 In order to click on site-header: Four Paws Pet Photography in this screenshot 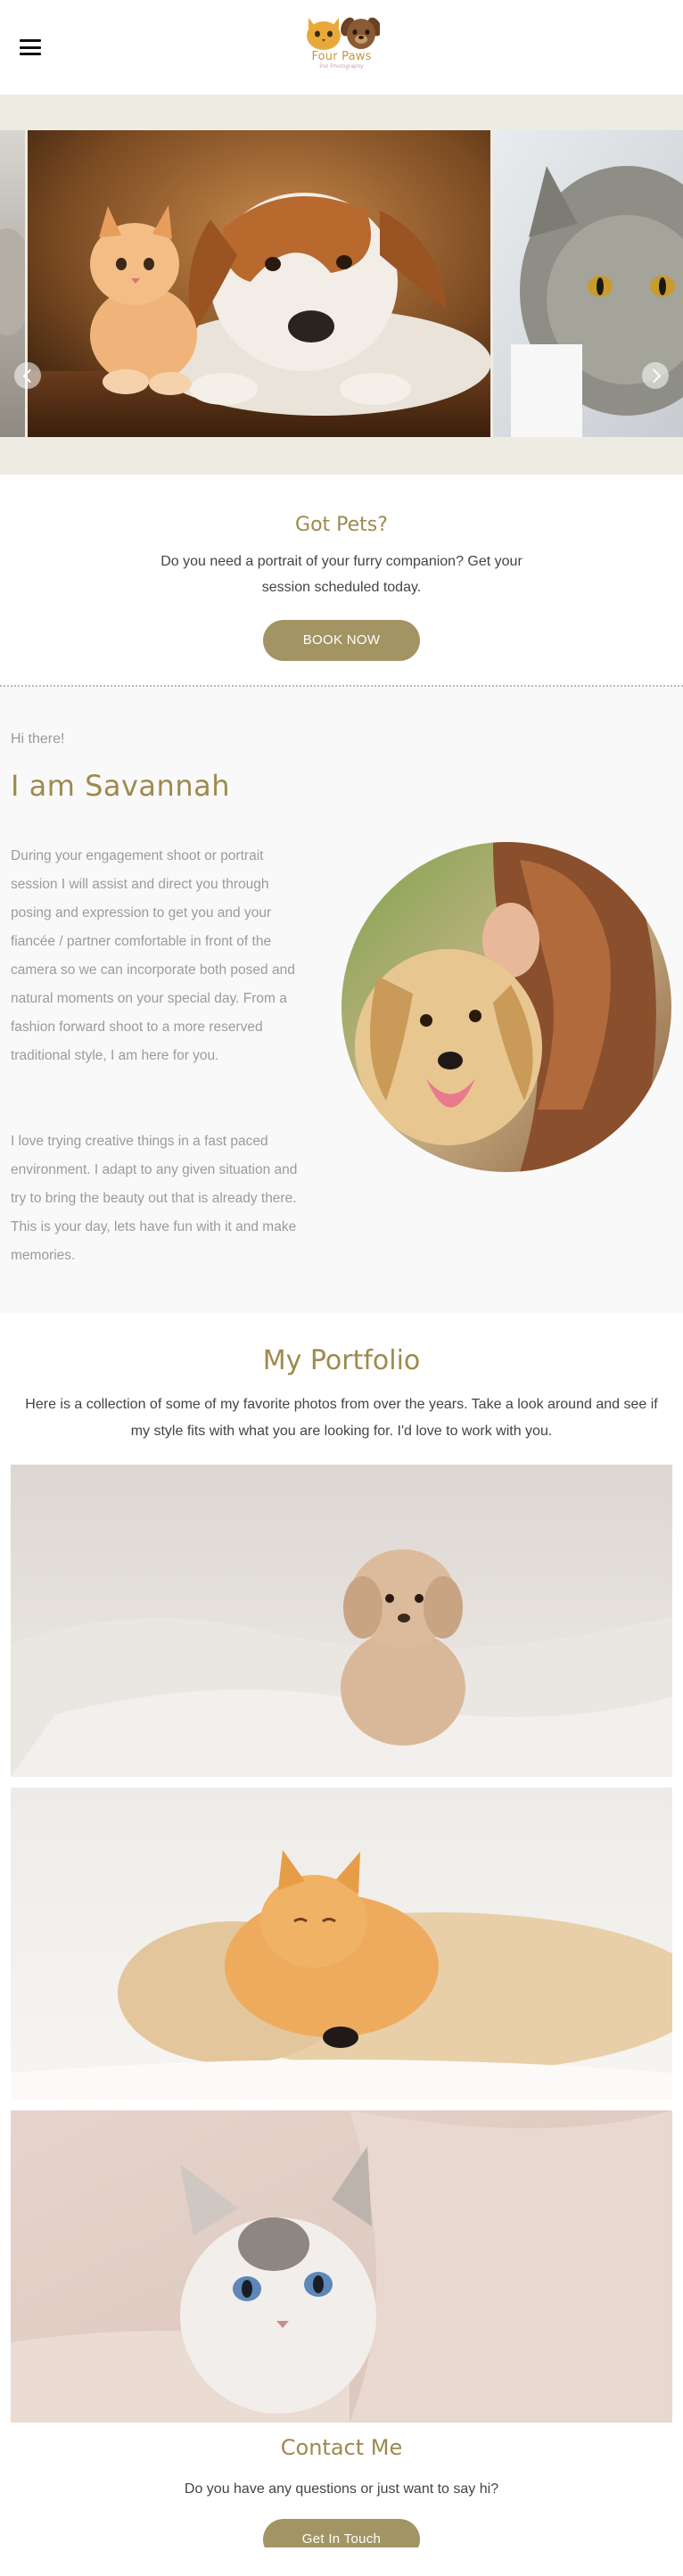, I will do `click(341, 47)`.